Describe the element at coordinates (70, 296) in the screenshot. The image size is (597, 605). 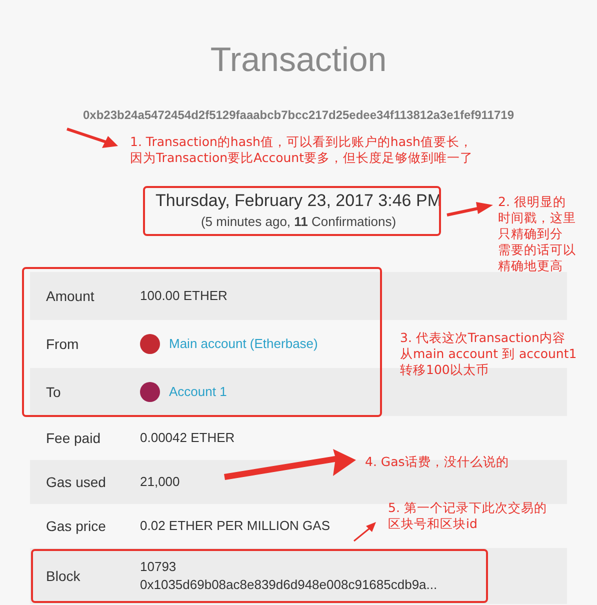
I see `row-label: Amount` at that location.